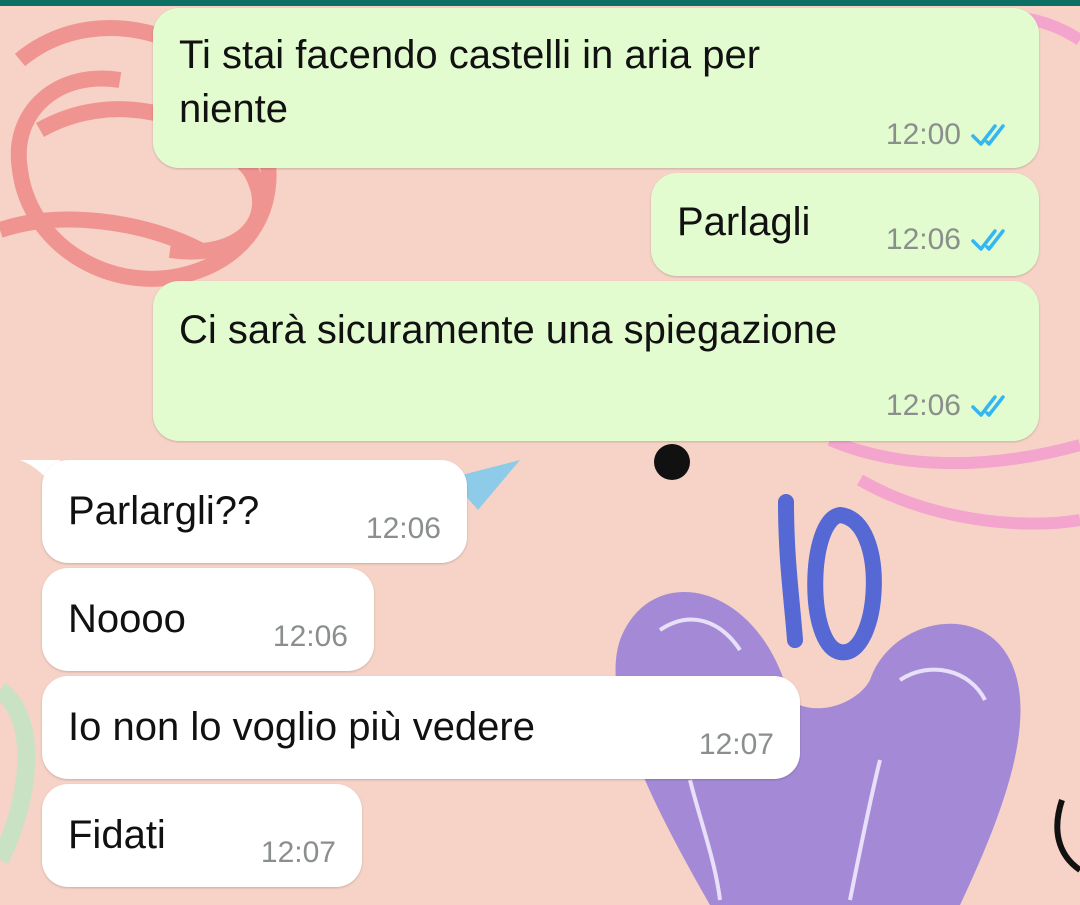 The width and height of the screenshot is (1080, 905). I want to click on black-stroke, so click(1067, 836).